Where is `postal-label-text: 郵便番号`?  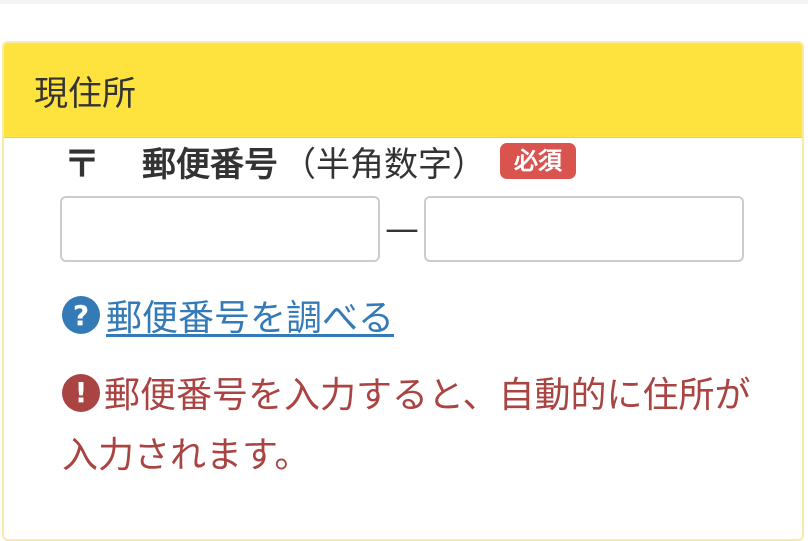 postal-label-text: 郵便番号 is located at coordinates (210, 164).